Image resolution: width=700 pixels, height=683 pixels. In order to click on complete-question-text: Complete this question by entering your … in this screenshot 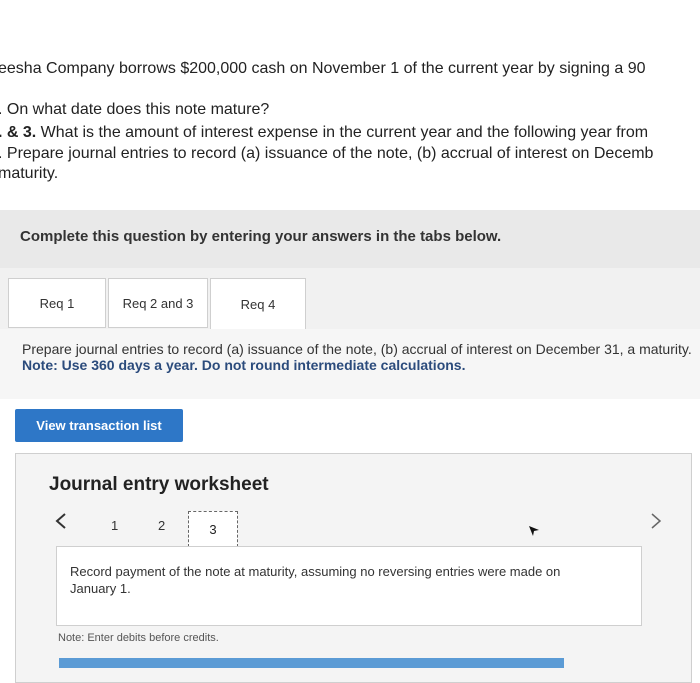, I will do `click(261, 236)`.